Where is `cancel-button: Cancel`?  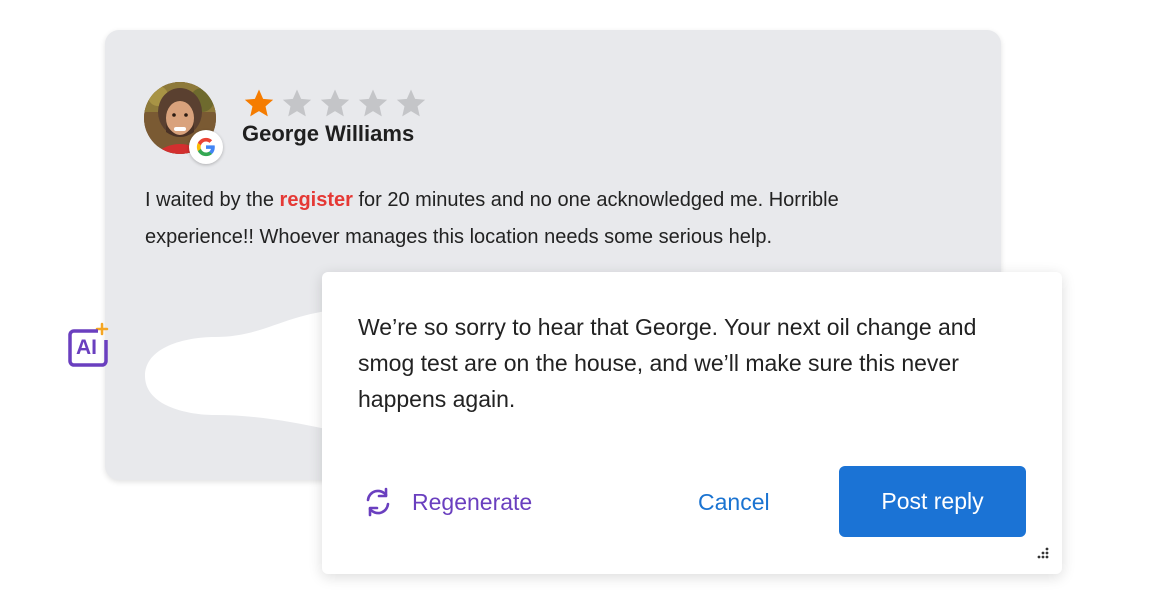
cancel-button: Cancel is located at coordinates (734, 502).